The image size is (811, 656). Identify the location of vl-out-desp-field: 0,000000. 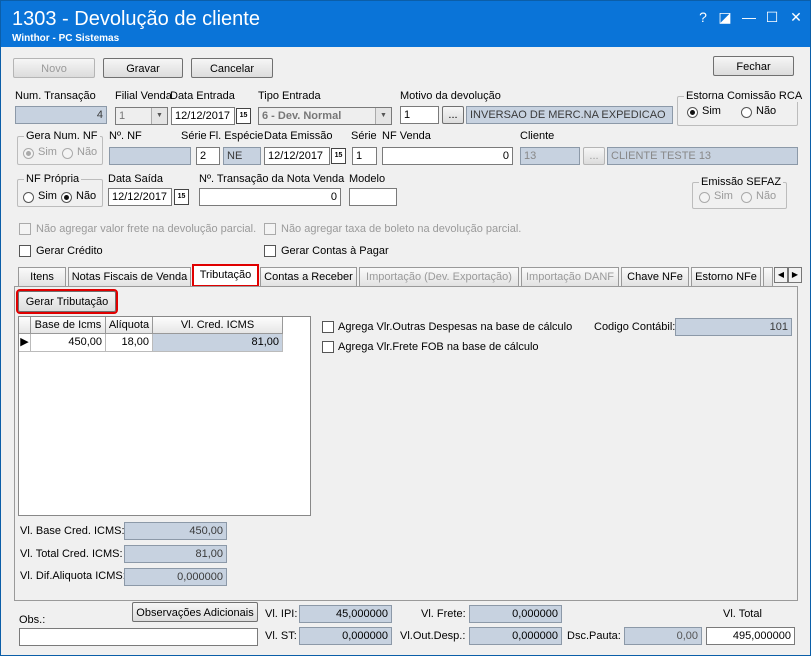
(515, 636).